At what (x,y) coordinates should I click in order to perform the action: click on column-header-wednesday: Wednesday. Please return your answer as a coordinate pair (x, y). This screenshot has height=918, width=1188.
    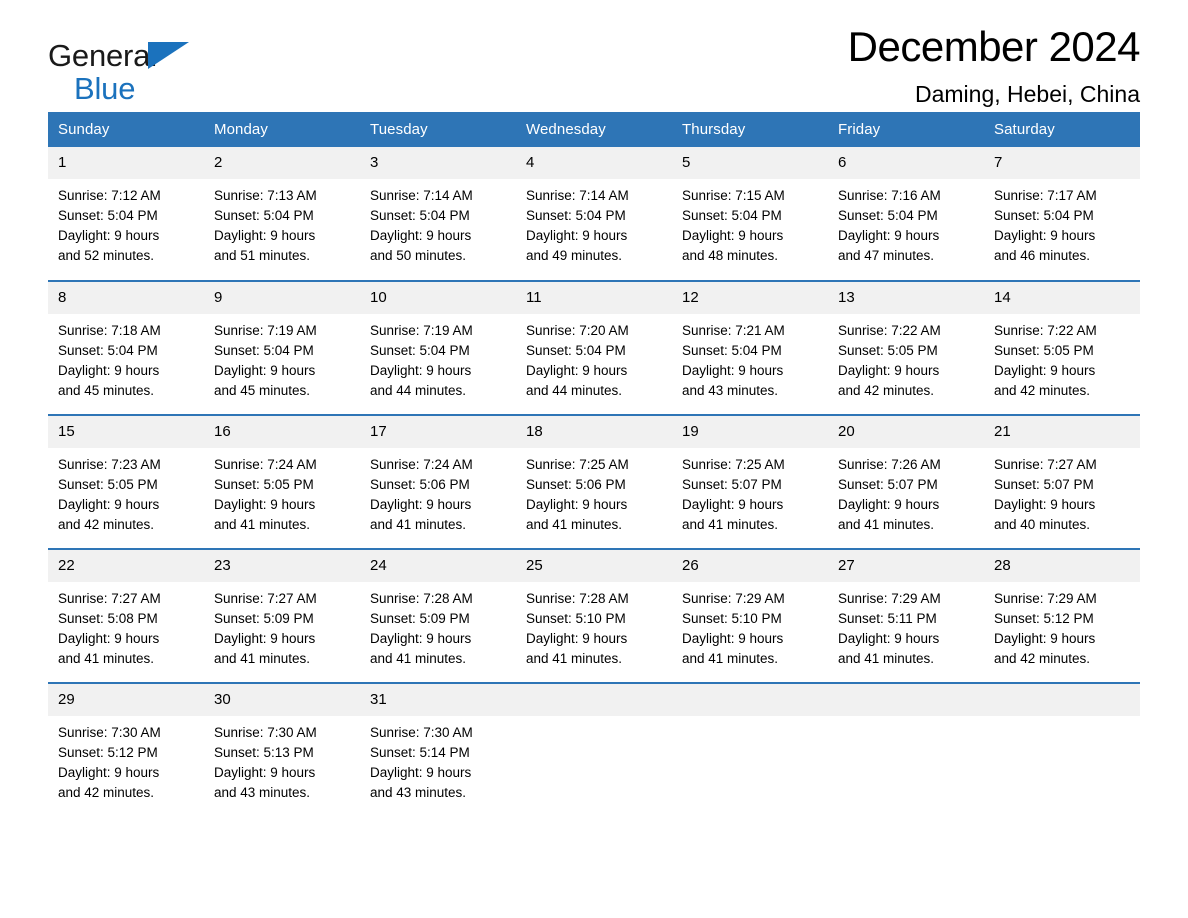
    Looking at the image, I should click on (594, 129).